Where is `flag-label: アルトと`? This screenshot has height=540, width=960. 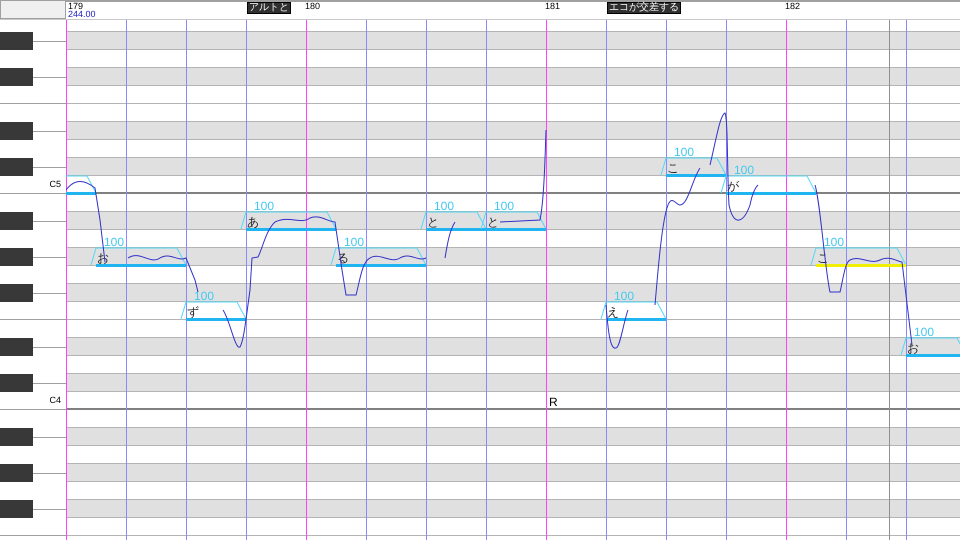 flag-label: アルトと is located at coordinates (269, 8).